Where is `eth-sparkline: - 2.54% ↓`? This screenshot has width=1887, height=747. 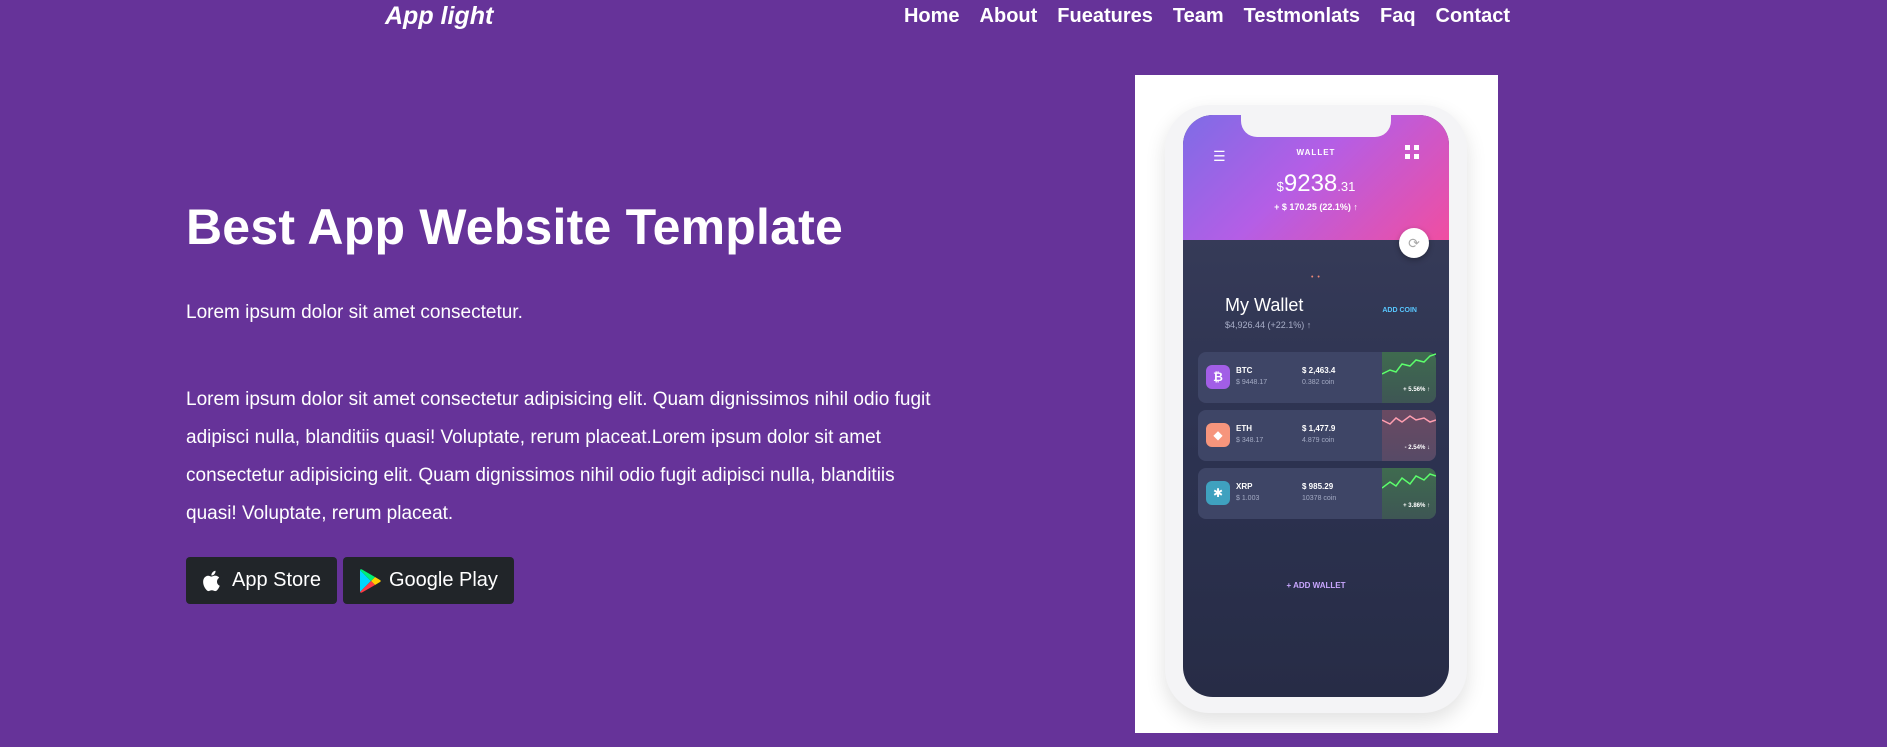 eth-sparkline: - 2.54% ↓ is located at coordinates (1409, 435).